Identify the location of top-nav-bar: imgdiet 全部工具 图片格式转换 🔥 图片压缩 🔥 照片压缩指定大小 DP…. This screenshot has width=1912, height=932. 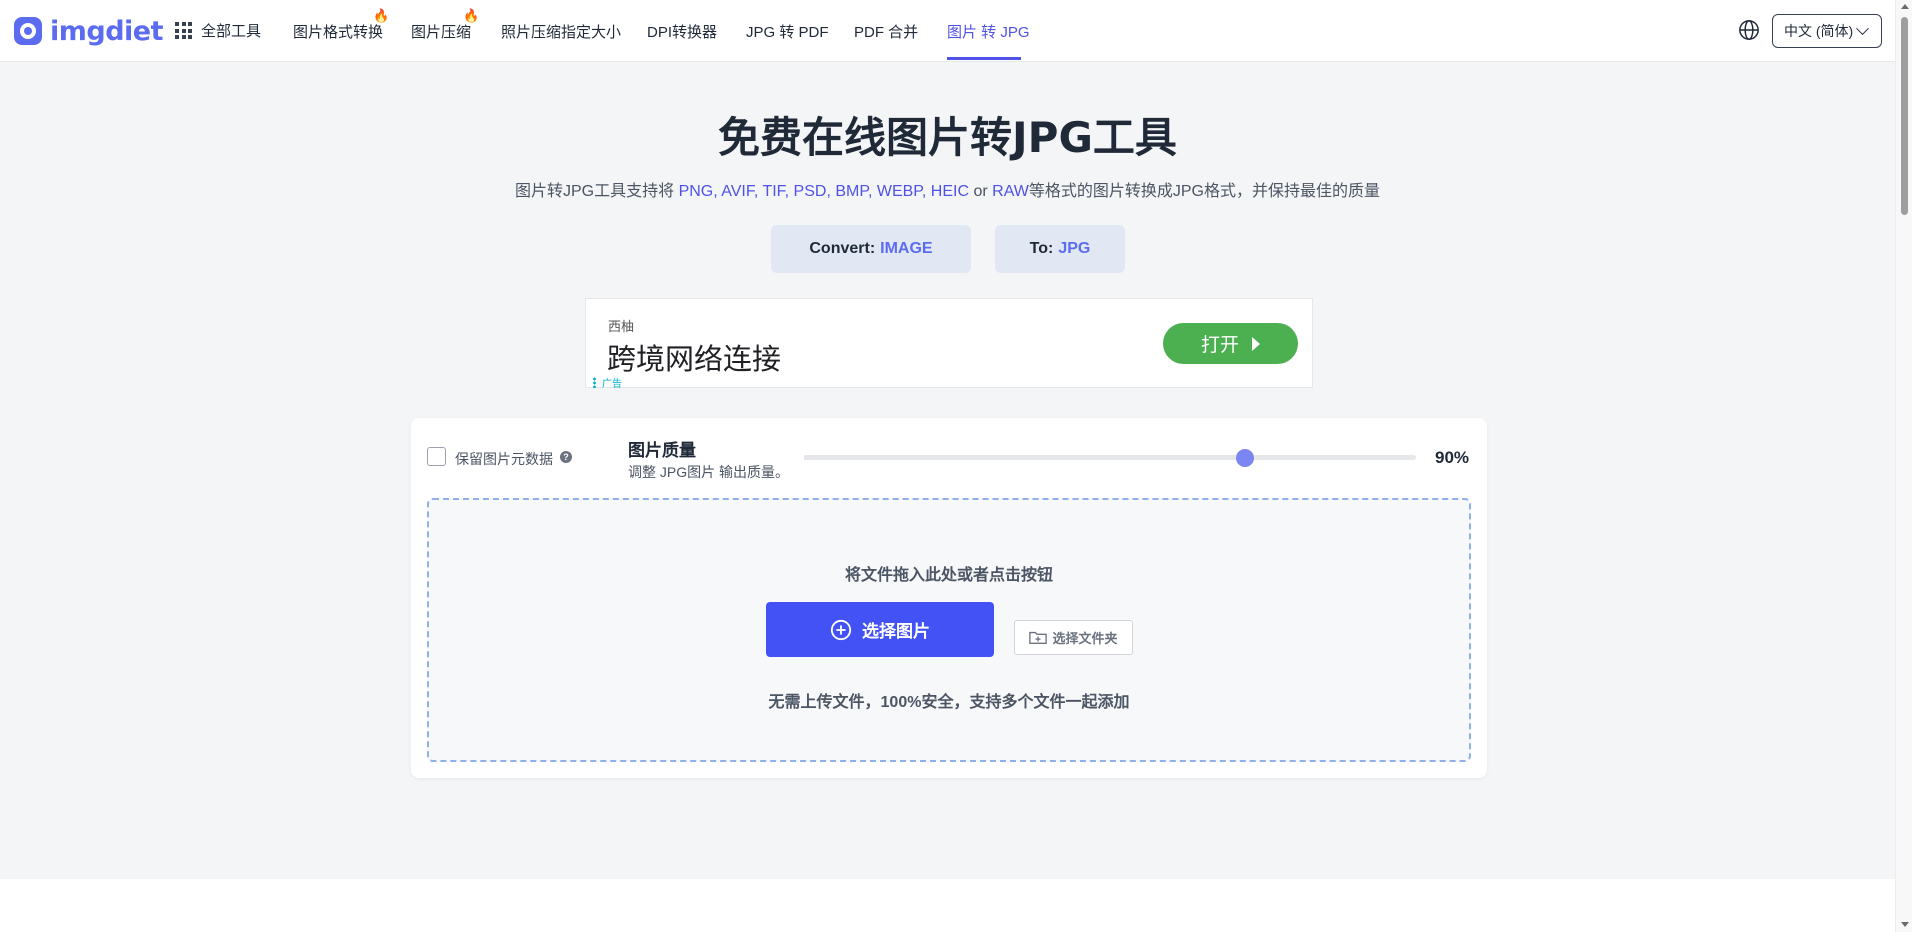
(947, 31).